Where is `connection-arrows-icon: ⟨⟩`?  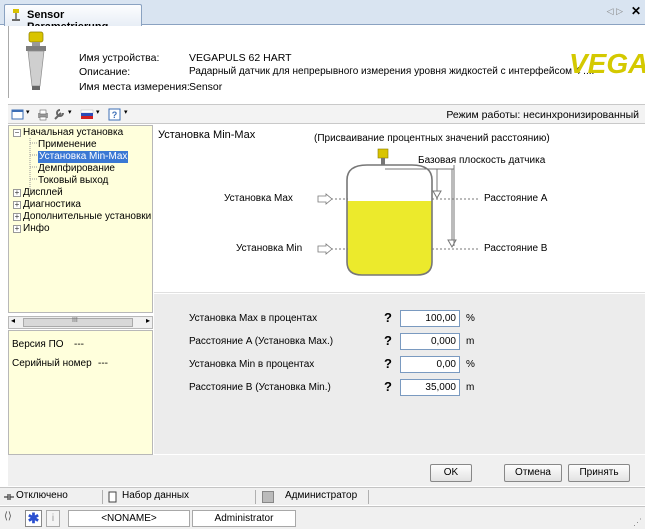 connection-arrows-icon: ⟨⟩ is located at coordinates (8, 516).